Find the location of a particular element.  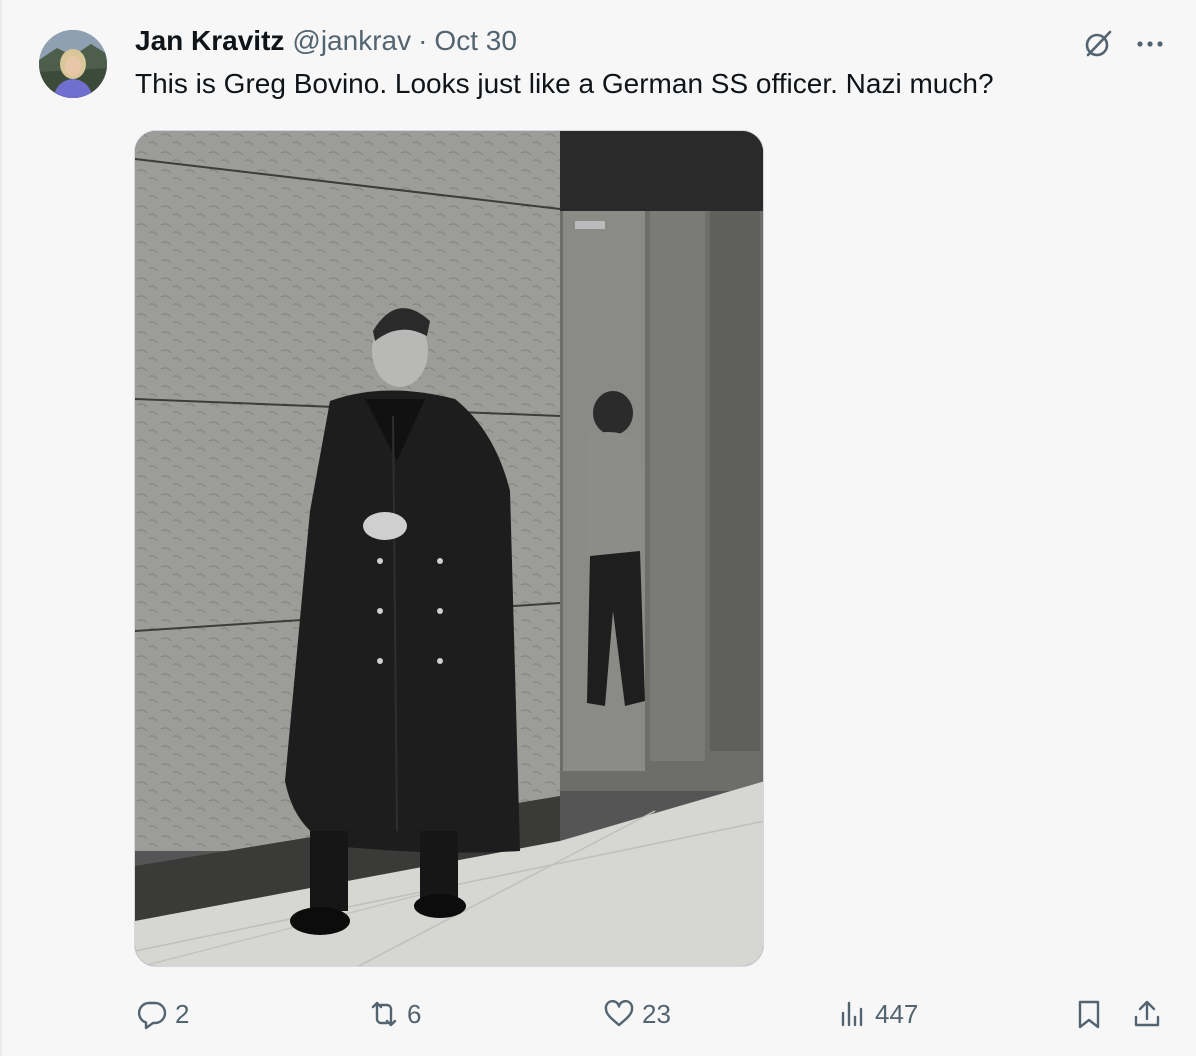

retweet-button: 6 is located at coordinates (394, 1014).